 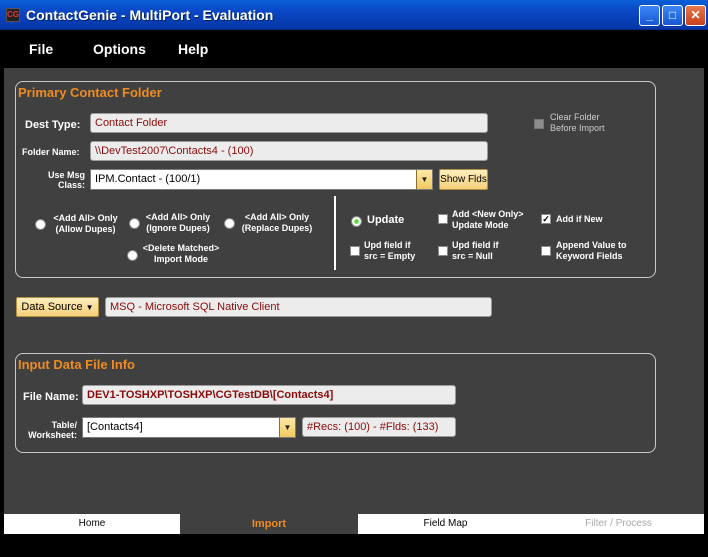 What do you see at coordinates (52, 307) in the screenshot?
I see `data-source-label: Data Source` at bounding box center [52, 307].